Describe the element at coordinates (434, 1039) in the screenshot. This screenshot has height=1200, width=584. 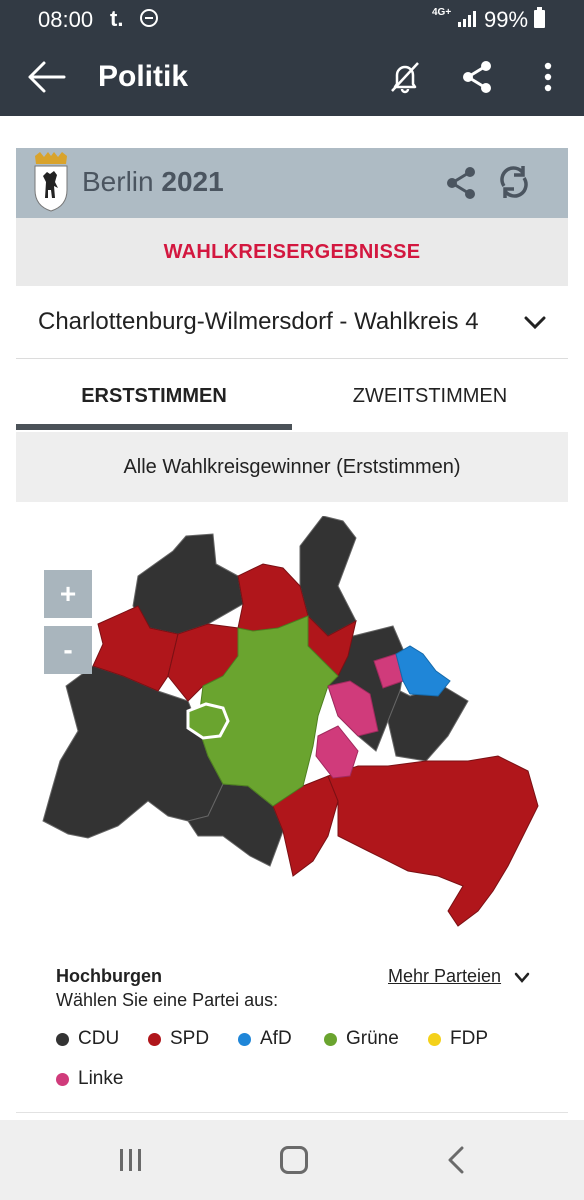
I see `fdp-color-dot` at that location.